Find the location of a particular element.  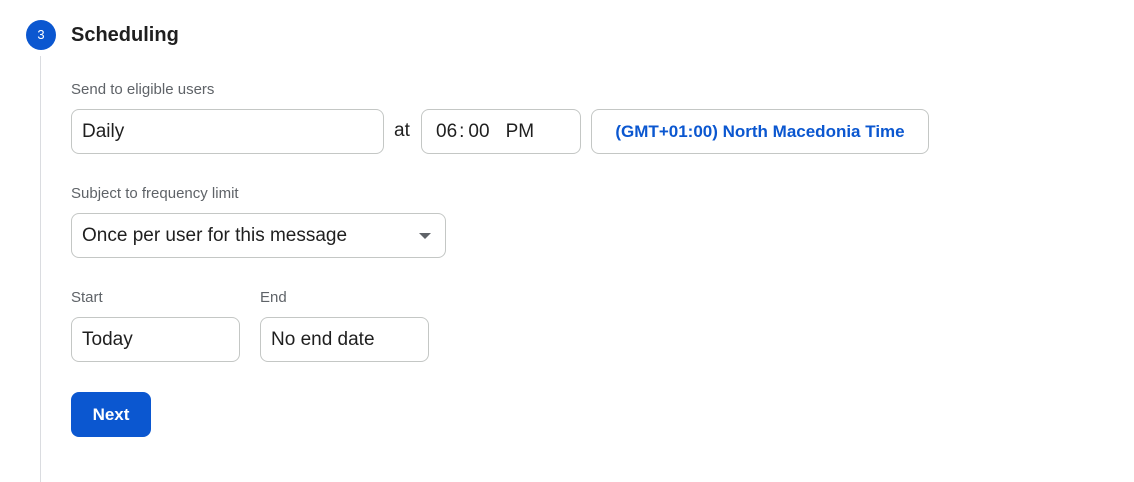

at-label: at is located at coordinates (402, 130).